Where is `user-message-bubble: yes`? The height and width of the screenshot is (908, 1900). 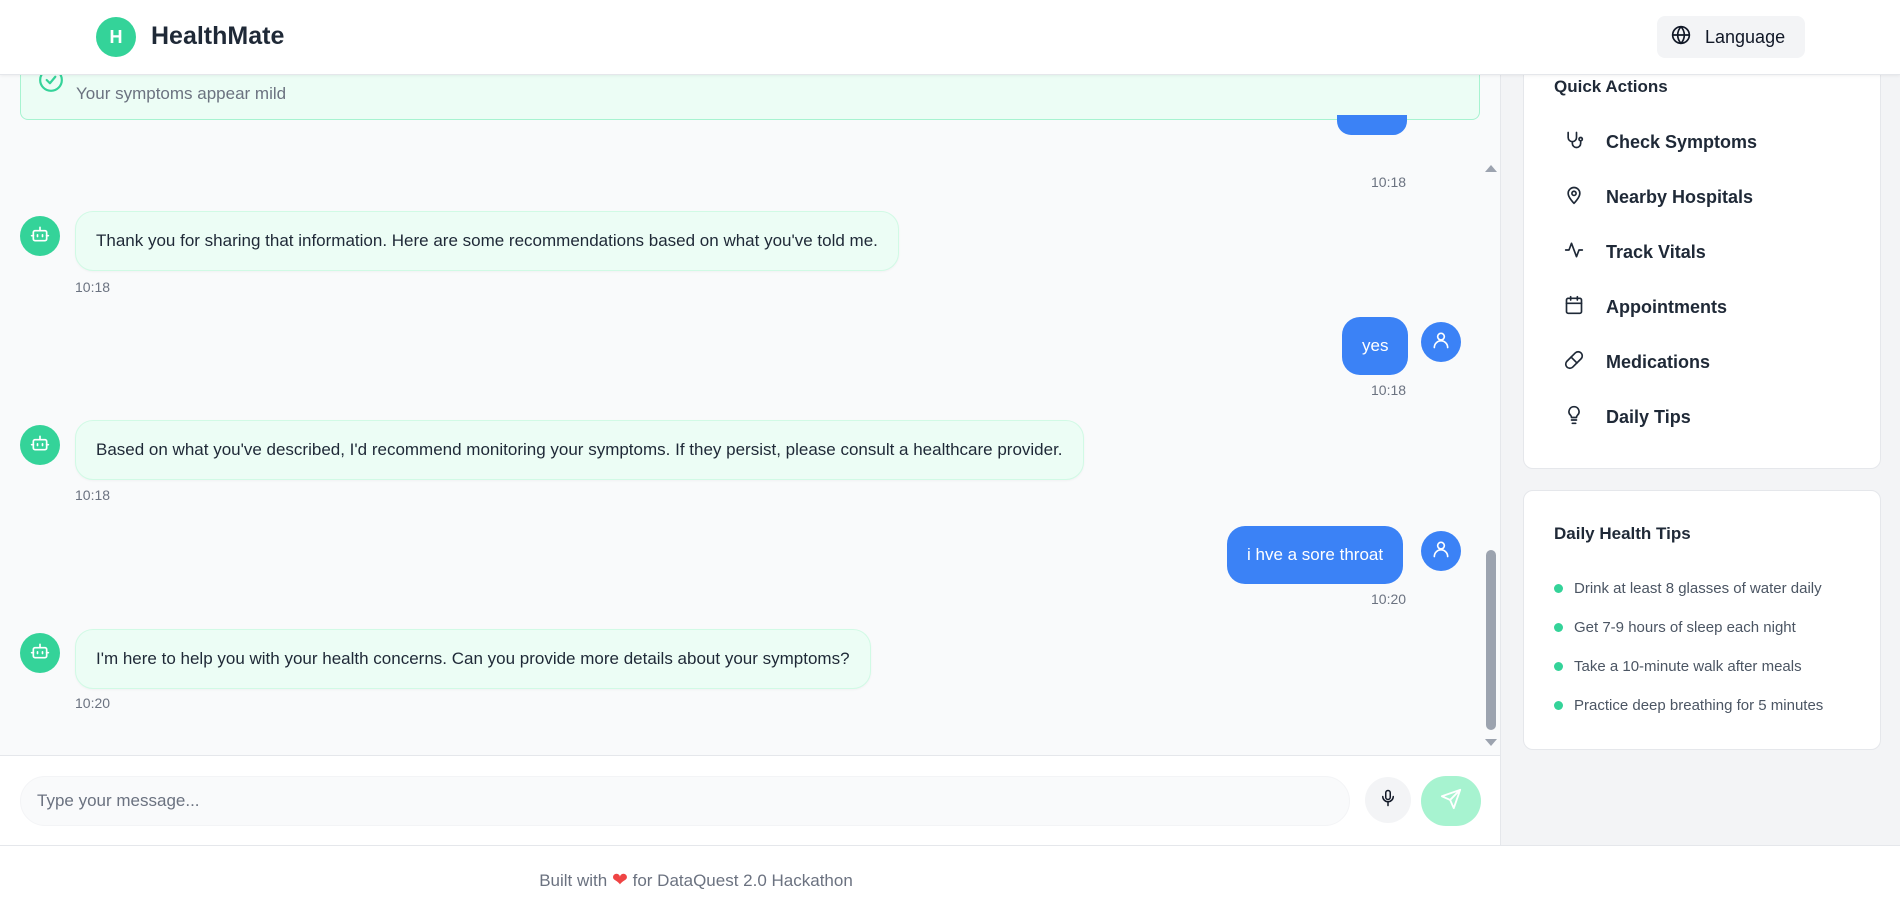 user-message-bubble: yes is located at coordinates (1375, 346).